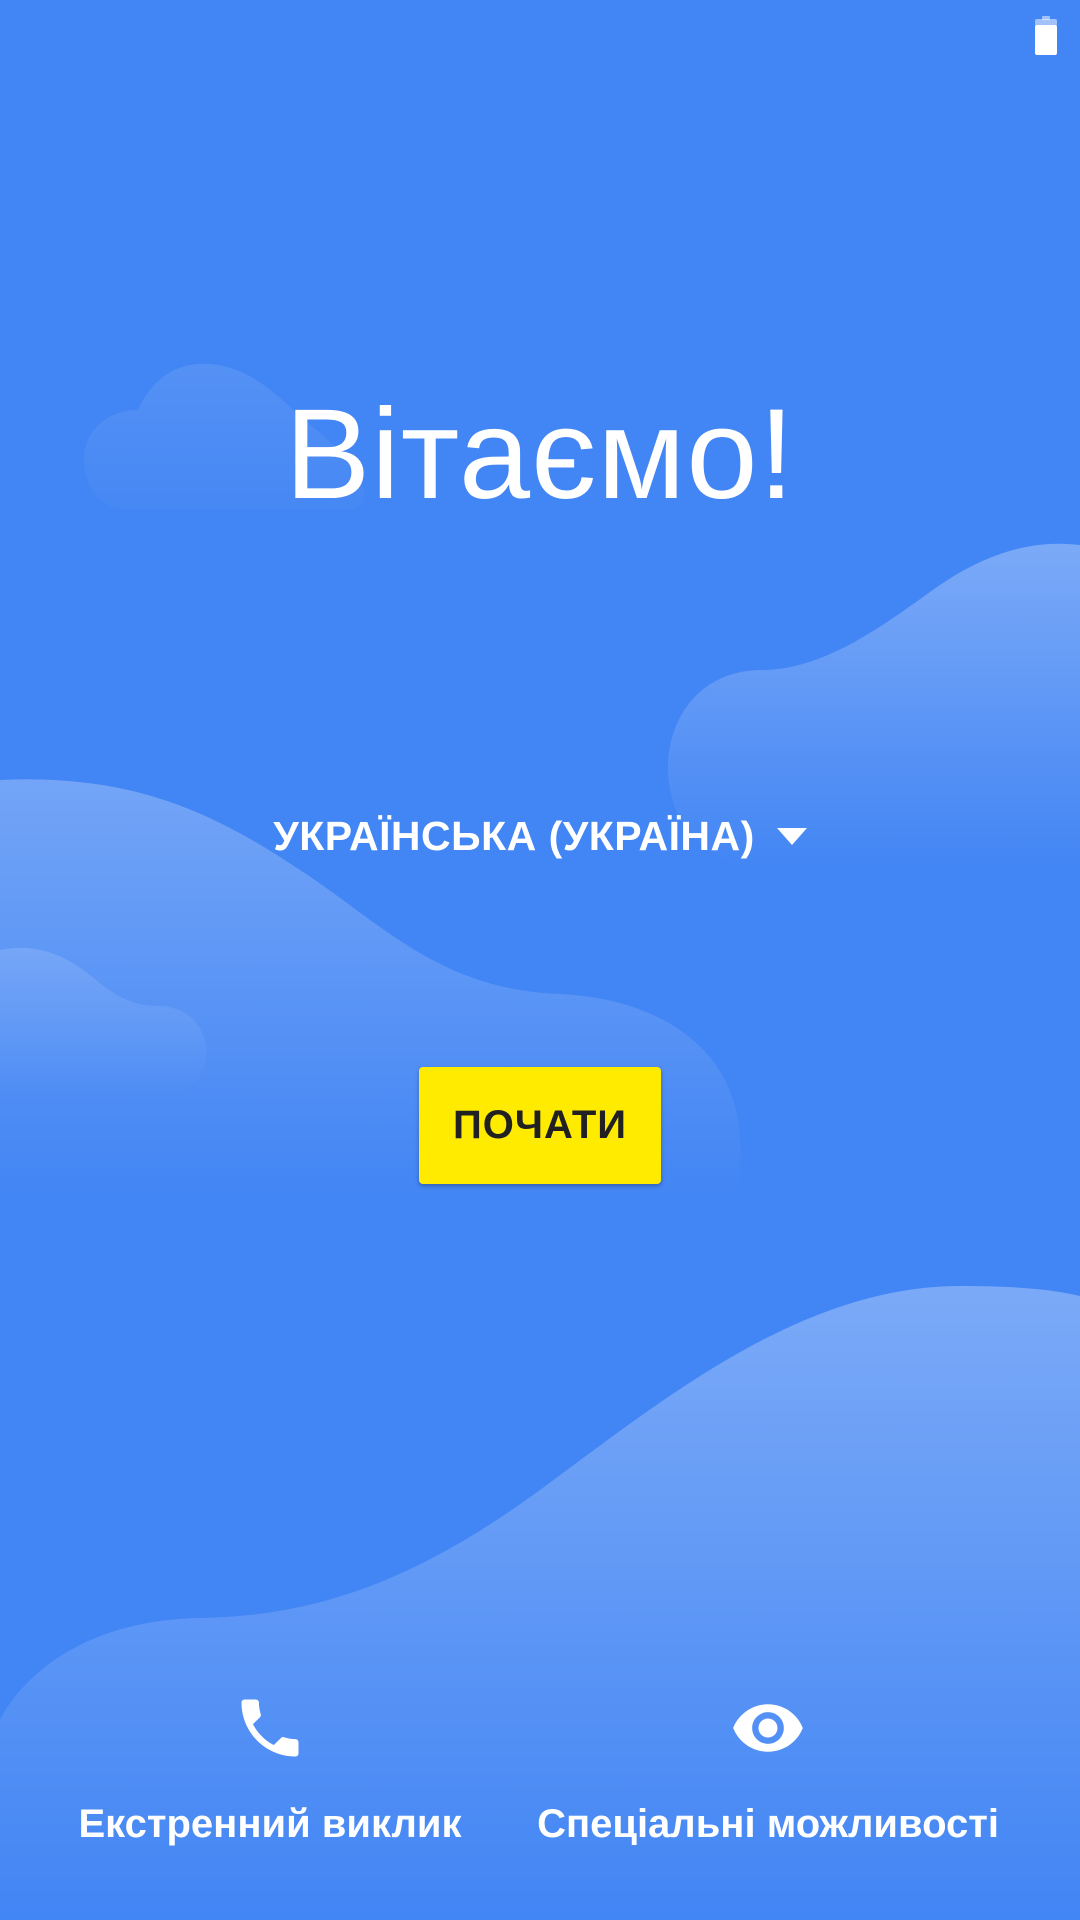  Describe the element at coordinates (270, 1768) in the screenshot. I see `emergency-call-button: Екстренний виклик` at that location.